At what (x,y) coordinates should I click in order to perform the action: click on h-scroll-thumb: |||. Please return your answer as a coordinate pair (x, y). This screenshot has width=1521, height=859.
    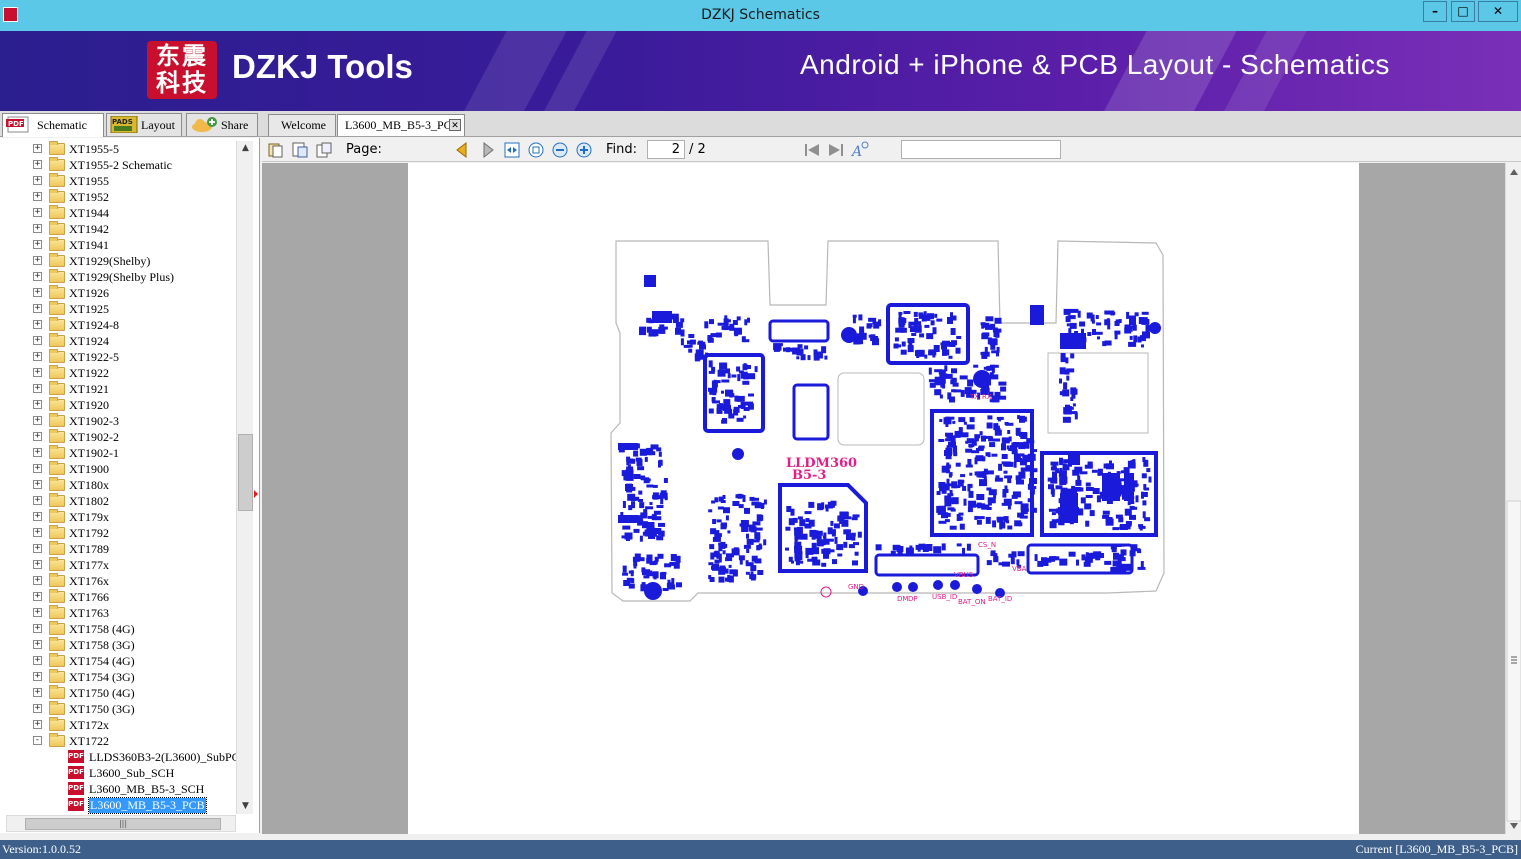
    Looking at the image, I should click on (123, 824).